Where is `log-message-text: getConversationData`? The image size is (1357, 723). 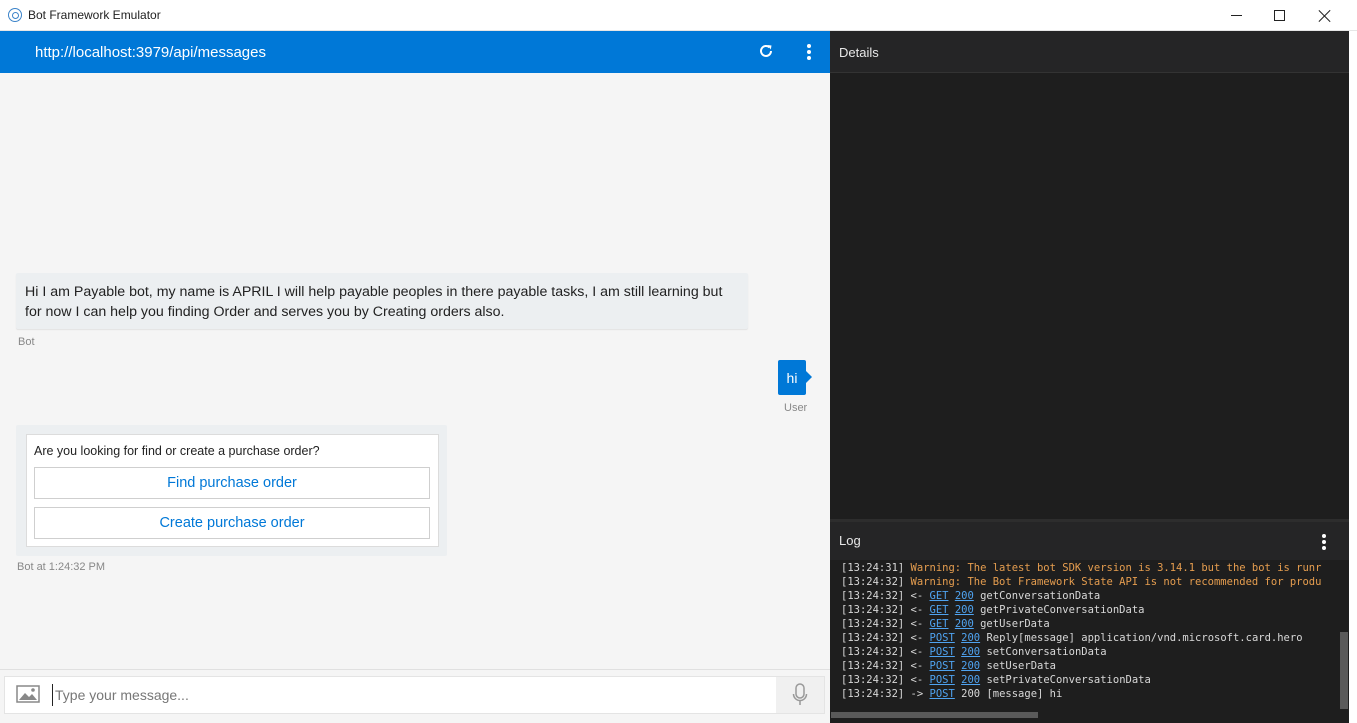
log-message-text: getConversationData is located at coordinates (1040, 596).